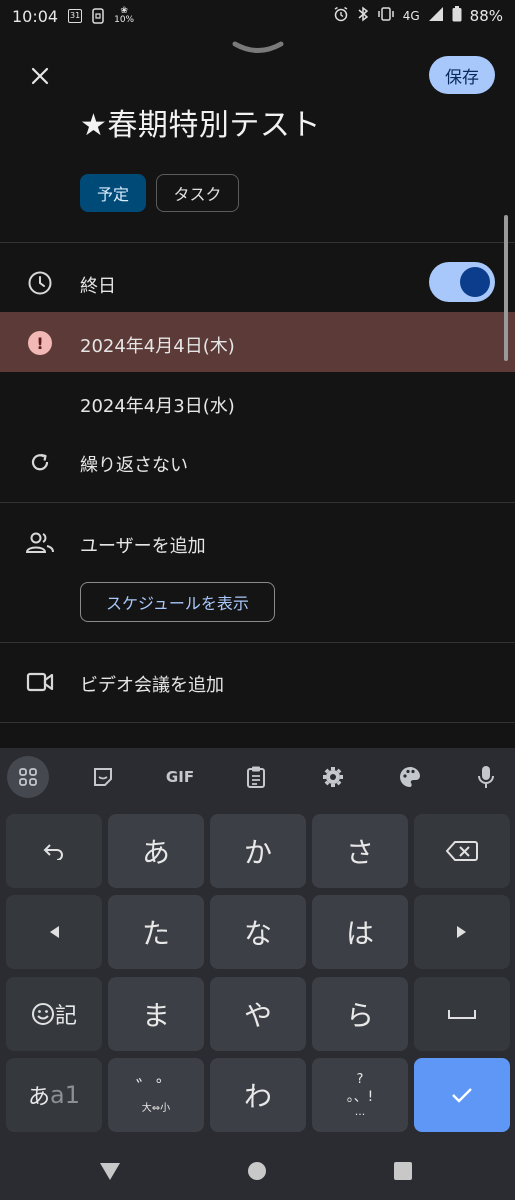  Describe the element at coordinates (197, 193) in the screenshot. I see `task-type-chip: タスク` at that location.